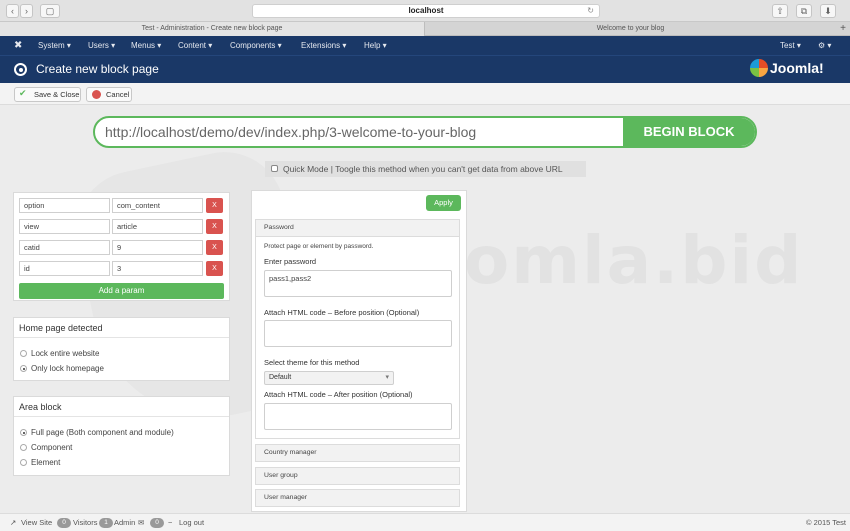 The image size is (850, 531). Describe the element at coordinates (109, 94) in the screenshot. I see `cancel-button: Cancel` at that location.